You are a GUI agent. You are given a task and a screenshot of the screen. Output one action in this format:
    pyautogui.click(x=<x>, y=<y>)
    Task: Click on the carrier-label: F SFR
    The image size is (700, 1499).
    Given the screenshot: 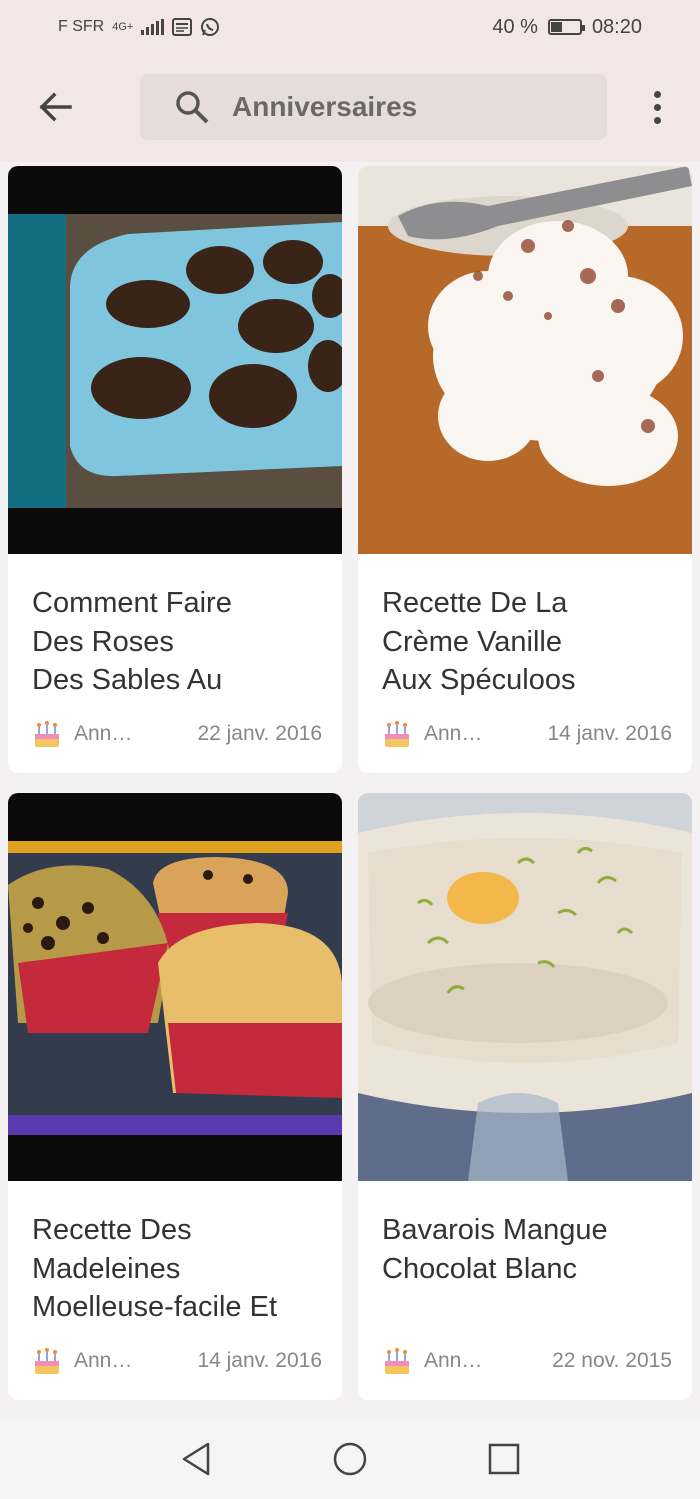 What is the action you would take?
    pyautogui.click(x=81, y=26)
    